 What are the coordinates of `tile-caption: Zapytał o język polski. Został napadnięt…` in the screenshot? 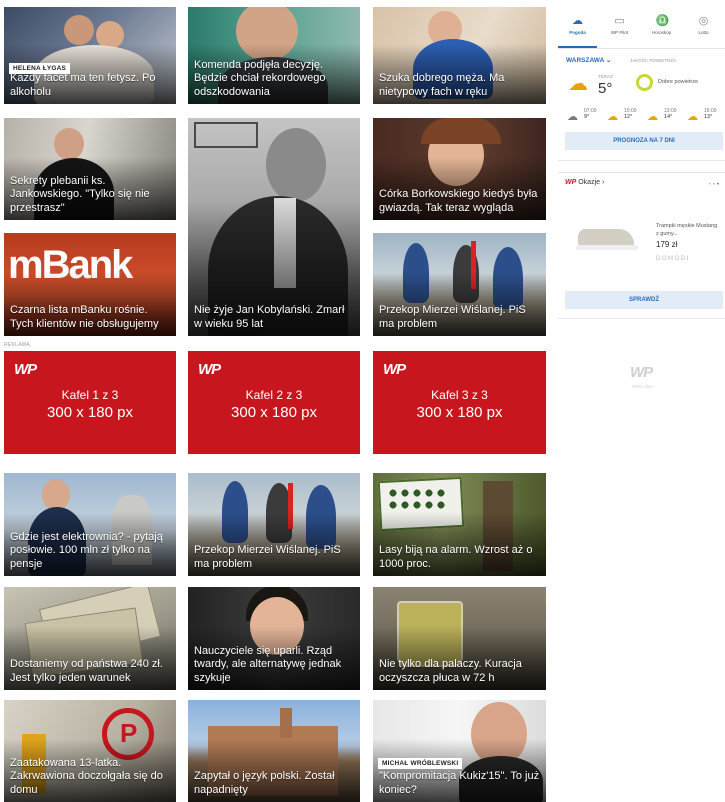 It's located at (264, 783).